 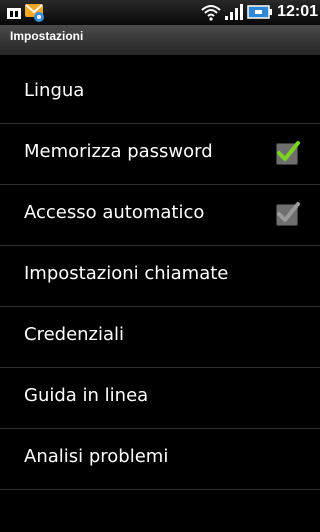 I want to click on accesso-automatico-checkbox, so click(x=288, y=214).